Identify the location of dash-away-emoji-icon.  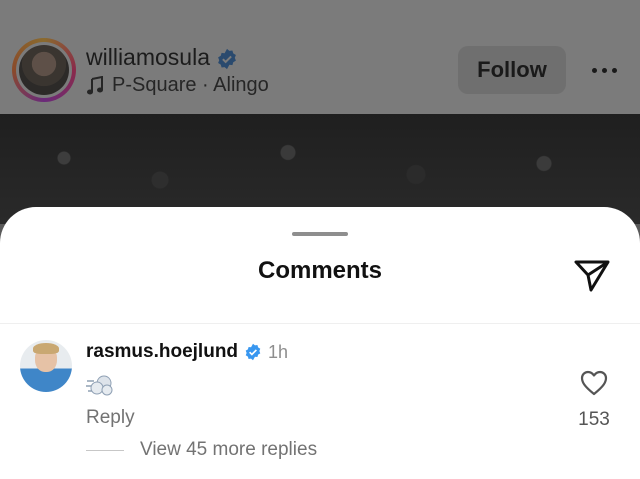
(99, 385).